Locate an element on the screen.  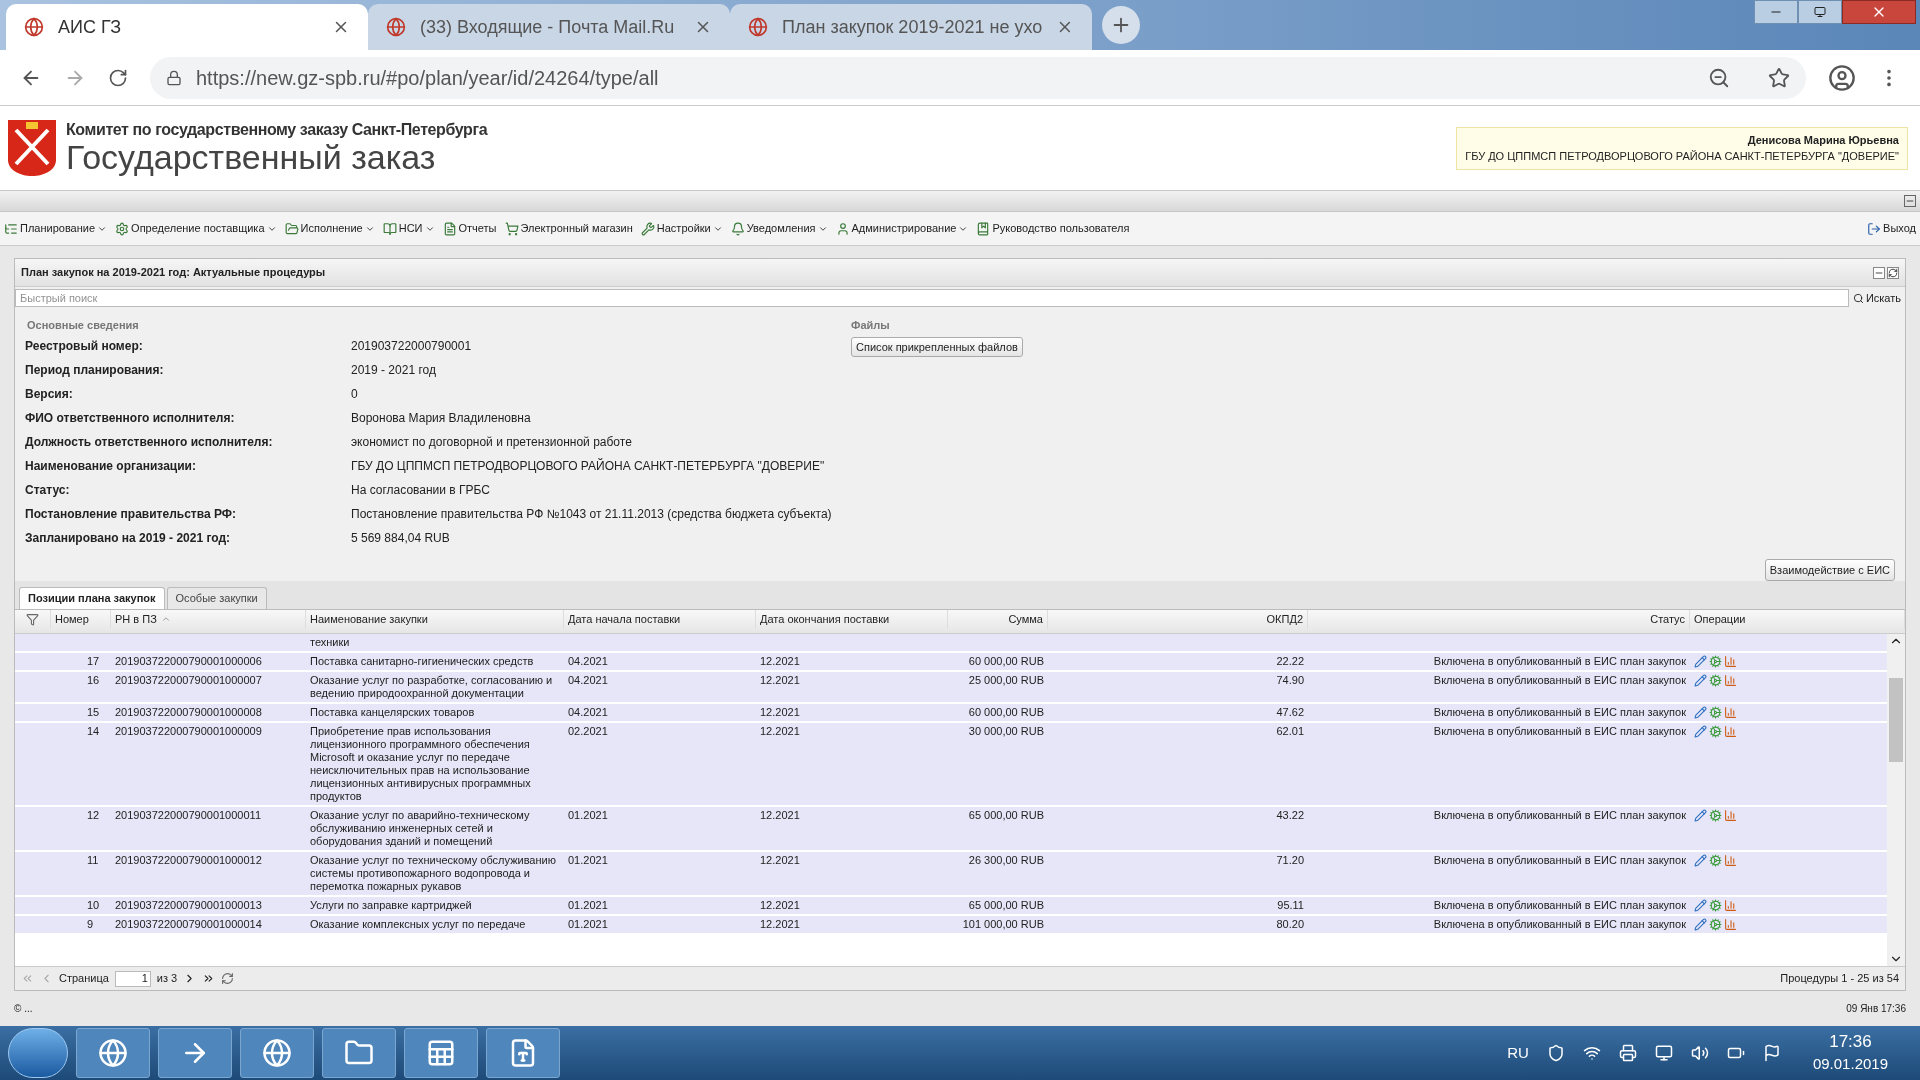
menu-item: Исполнение is located at coordinates (329, 228).